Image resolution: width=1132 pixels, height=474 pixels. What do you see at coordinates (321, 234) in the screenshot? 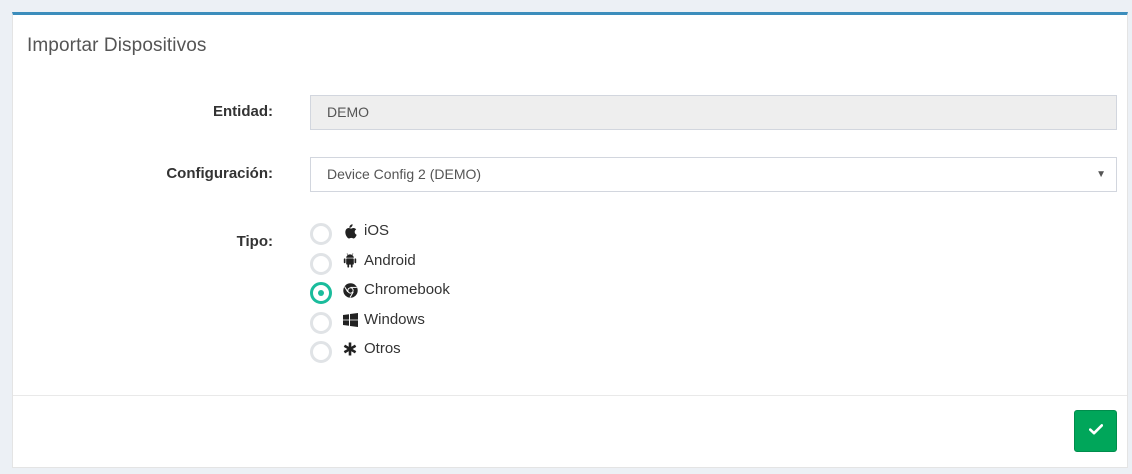
I see `radio-button-ios` at bounding box center [321, 234].